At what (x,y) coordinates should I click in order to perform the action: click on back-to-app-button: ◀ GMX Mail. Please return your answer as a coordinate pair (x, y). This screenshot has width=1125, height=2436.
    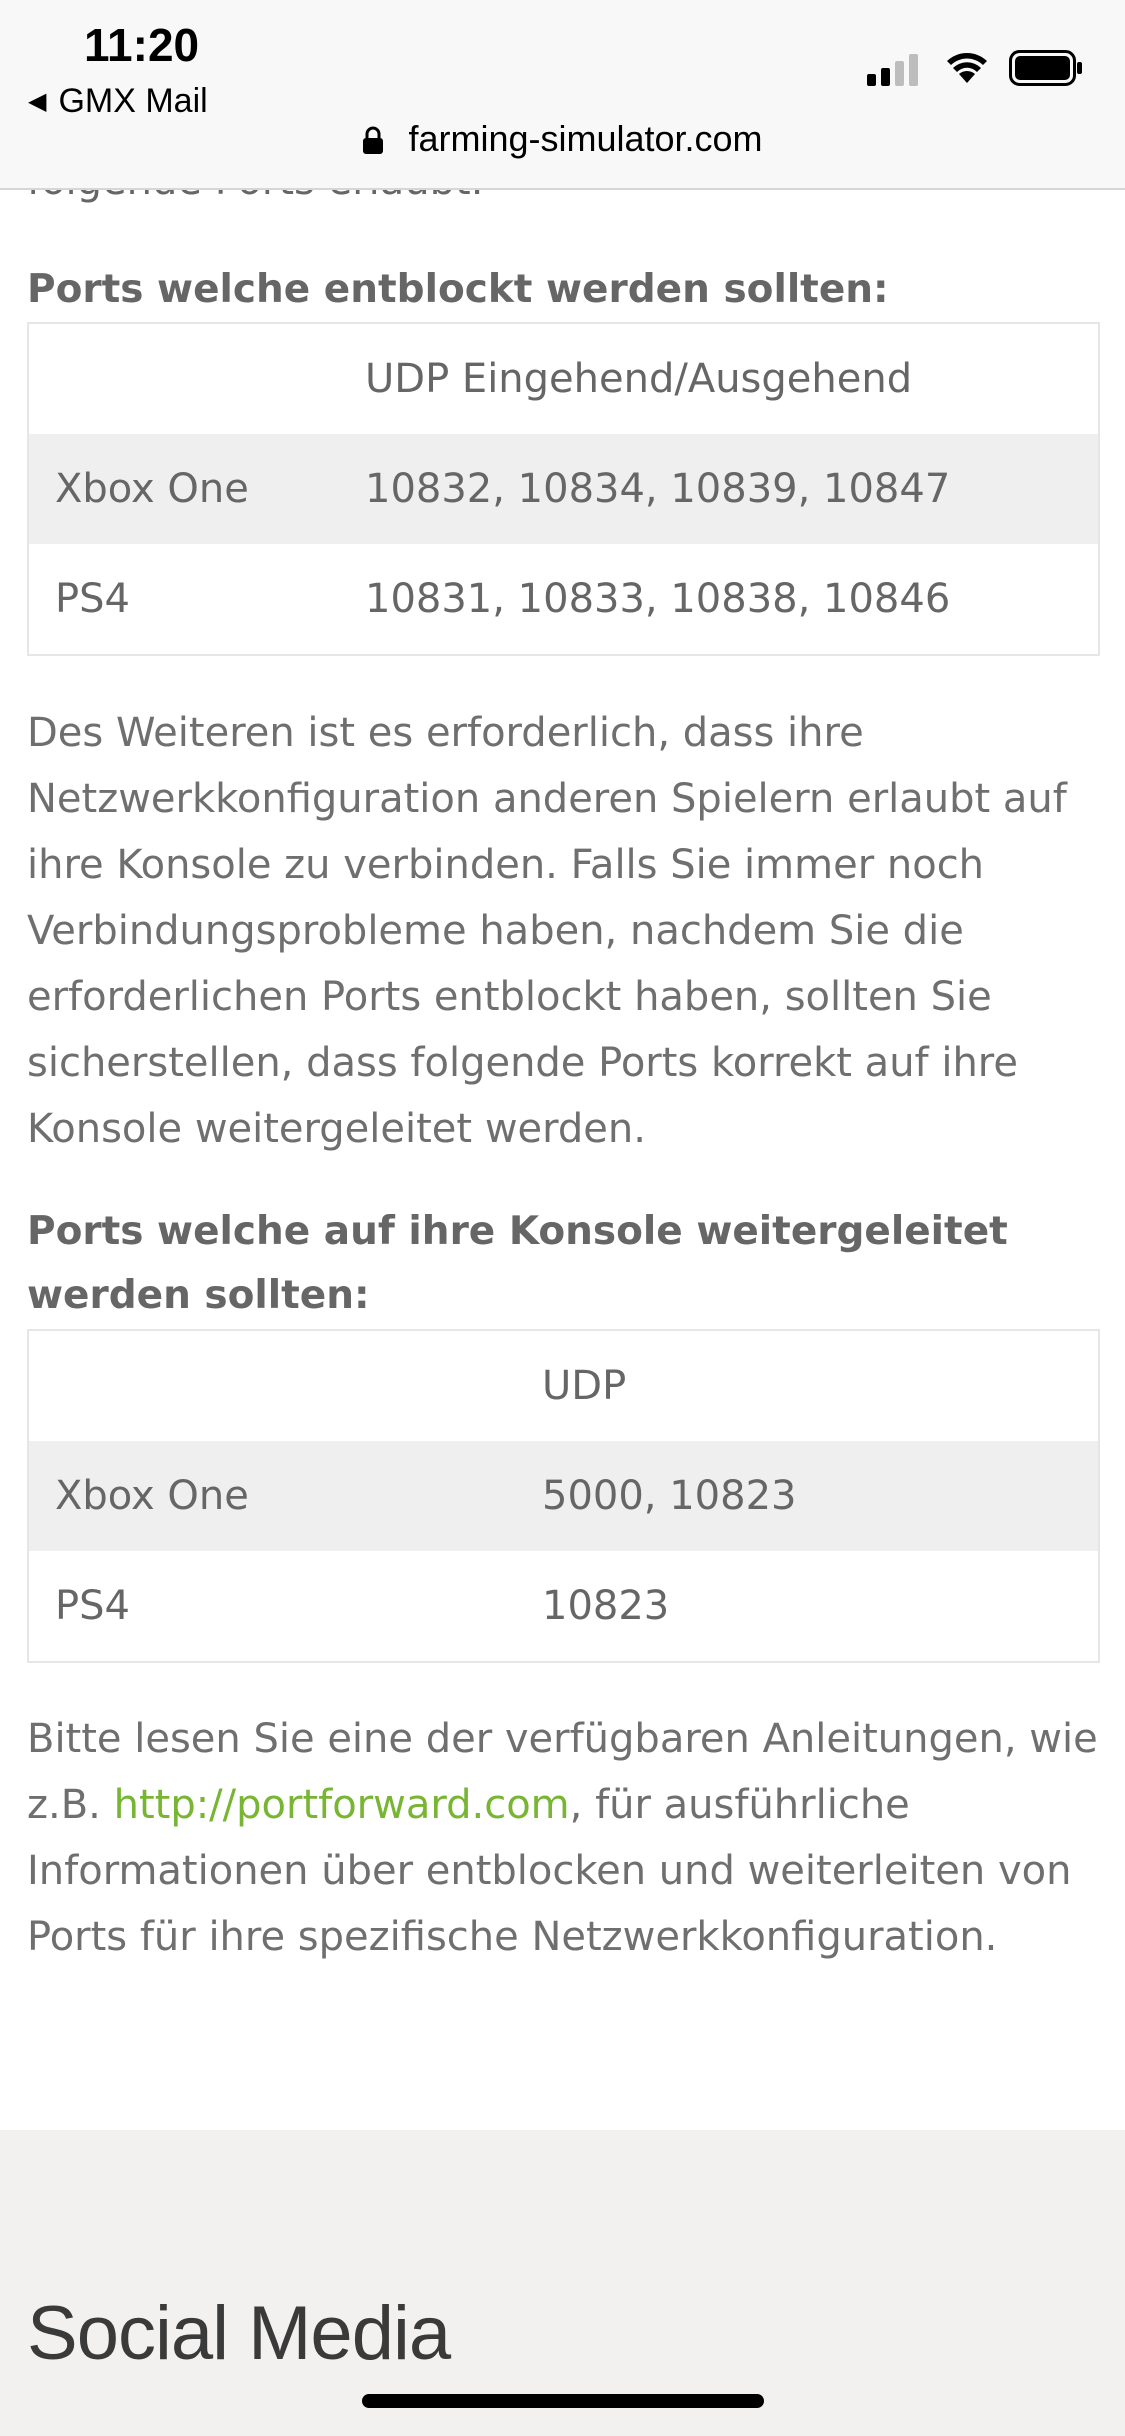
    Looking at the image, I should click on (118, 101).